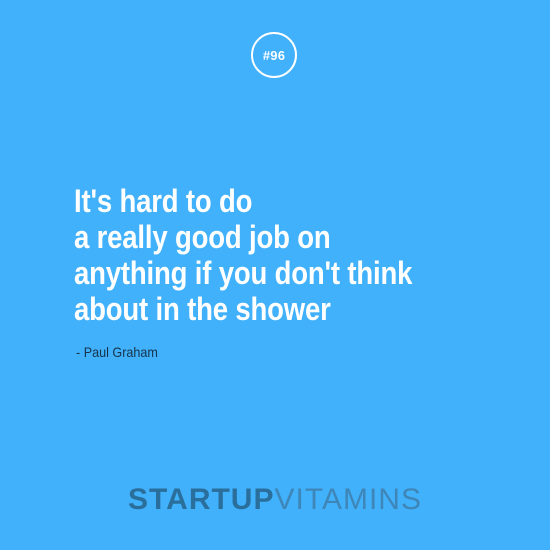 The image size is (550, 550). I want to click on quote-number: #96, so click(274, 55).